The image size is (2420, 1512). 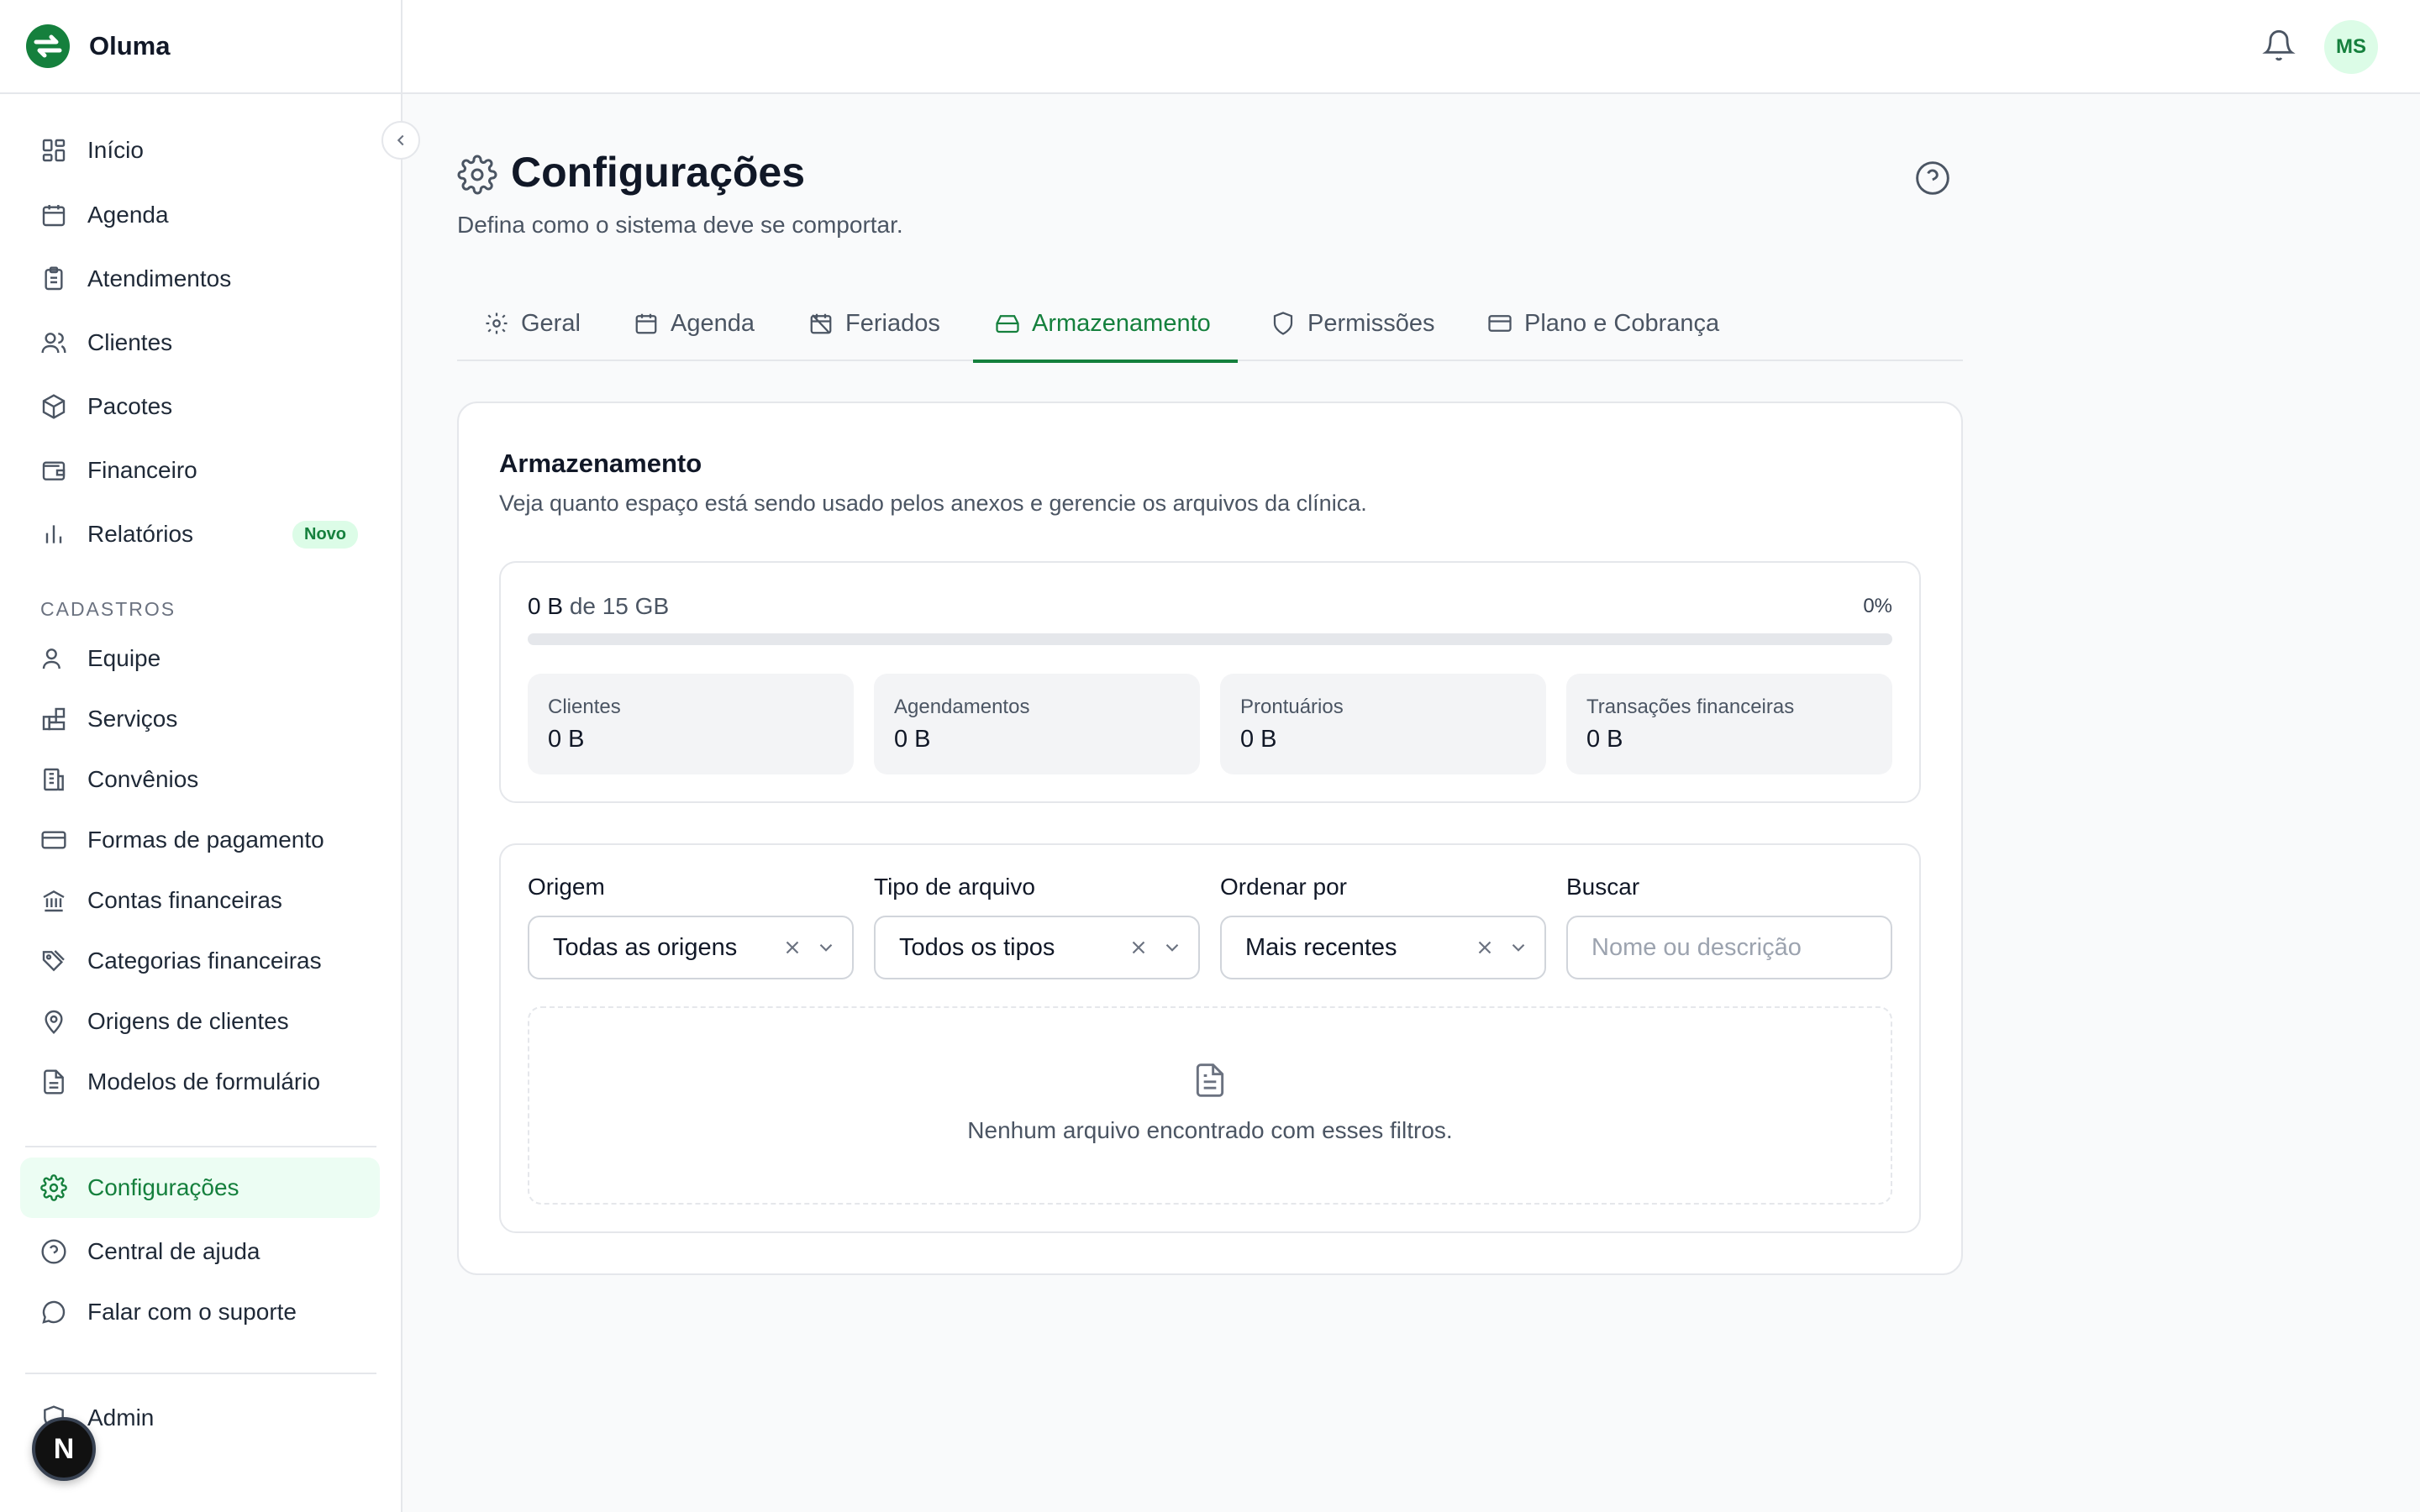 What do you see at coordinates (1729, 947) in the screenshot?
I see `search-input` at bounding box center [1729, 947].